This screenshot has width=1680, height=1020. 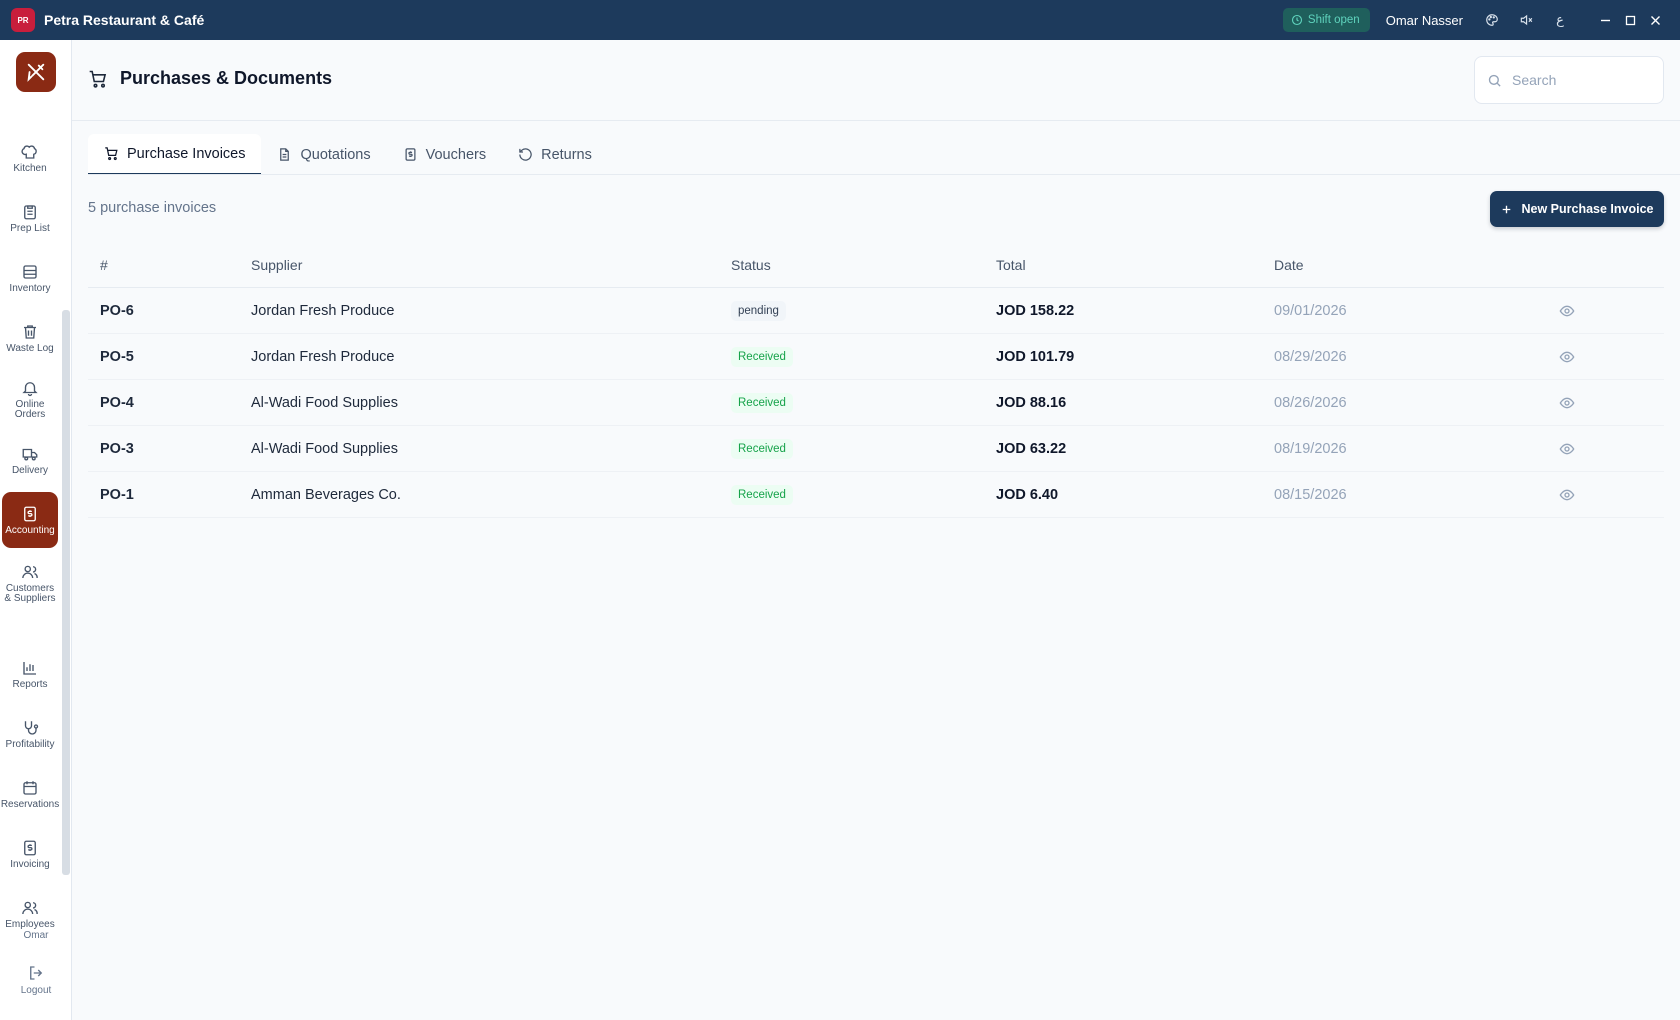 What do you see at coordinates (30, 288) in the screenshot?
I see `sidebar-item-label: Inventory` at bounding box center [30, 288].